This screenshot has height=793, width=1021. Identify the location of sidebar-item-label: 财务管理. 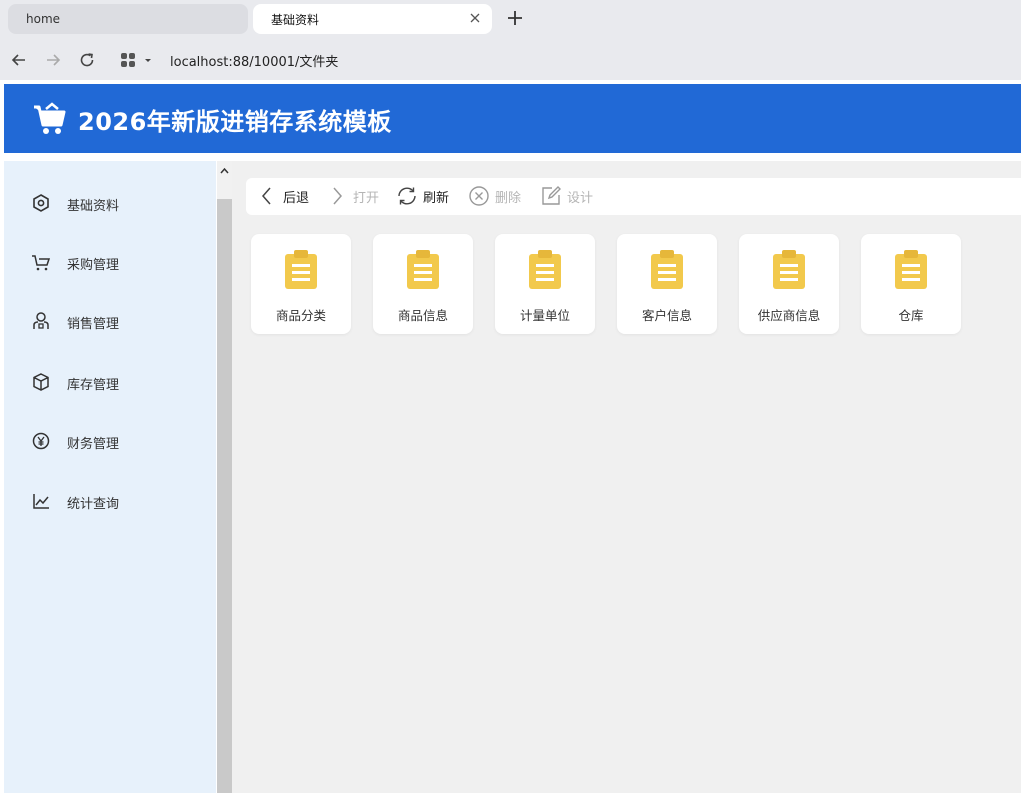
(93, 444).